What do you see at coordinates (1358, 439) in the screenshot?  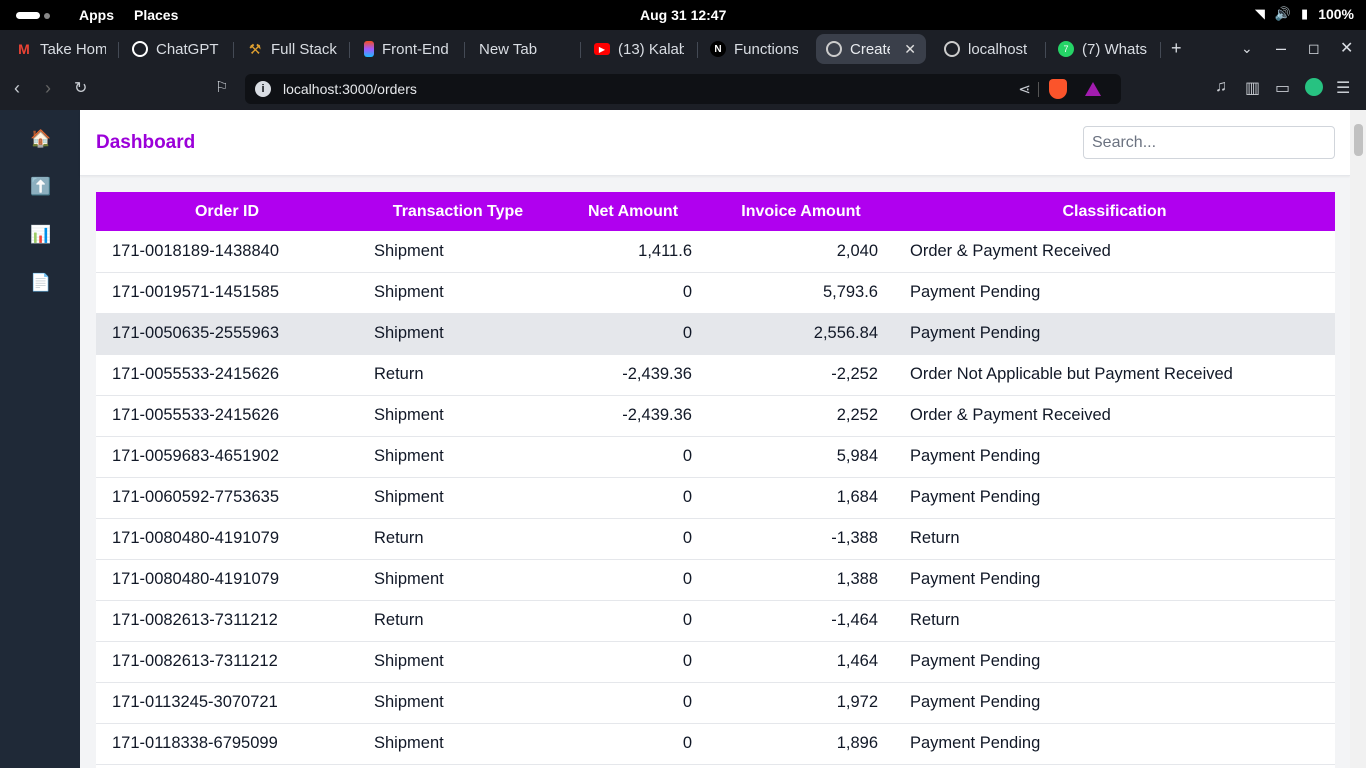 I see `page-scrollbar` at bounding box center [1358, 439].